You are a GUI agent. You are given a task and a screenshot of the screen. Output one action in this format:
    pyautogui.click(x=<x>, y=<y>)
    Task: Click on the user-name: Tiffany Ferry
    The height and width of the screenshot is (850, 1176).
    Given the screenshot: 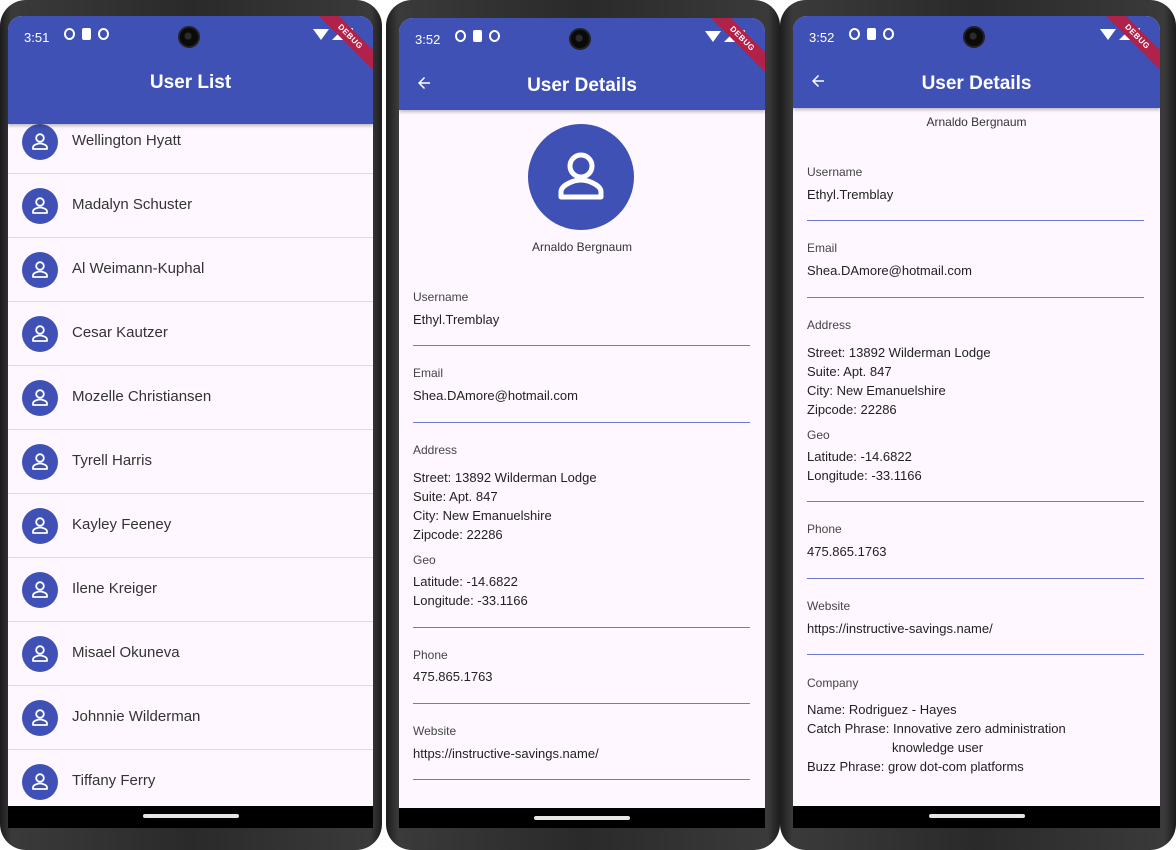 What is the action you would take?
    pyautogui.click(x=114, y=780)
    